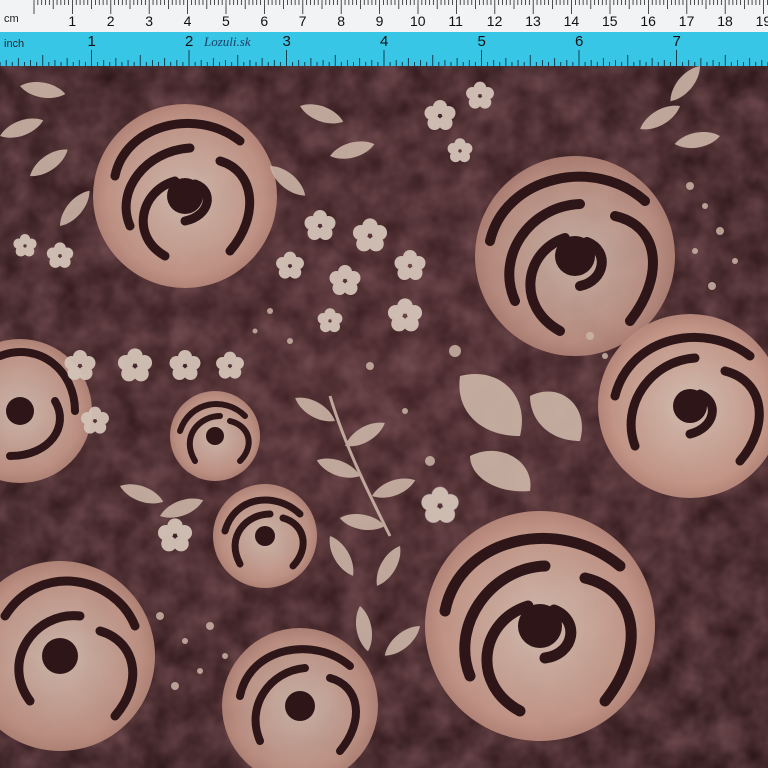 The image size is (768, 768). What do you see at coordinates (286, 41) in the screenshot?
I see `inch-label: 3` at bounding box center [286, 41].